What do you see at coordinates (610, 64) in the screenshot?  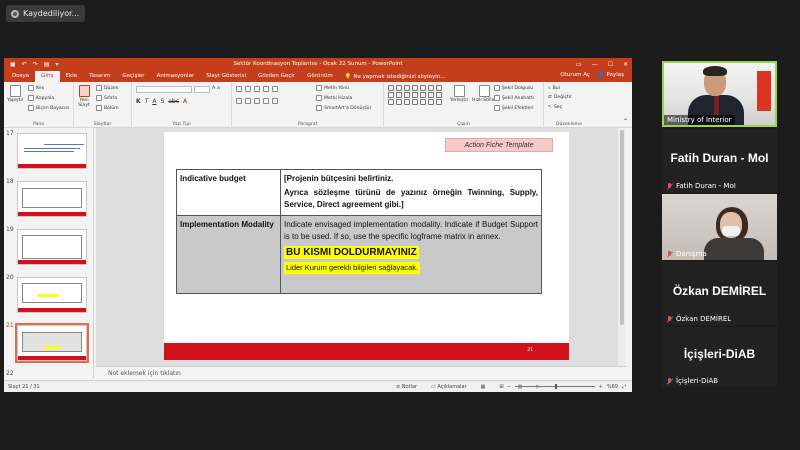 I see `maximize-icon: ☐` at bounding box center [610, 64].